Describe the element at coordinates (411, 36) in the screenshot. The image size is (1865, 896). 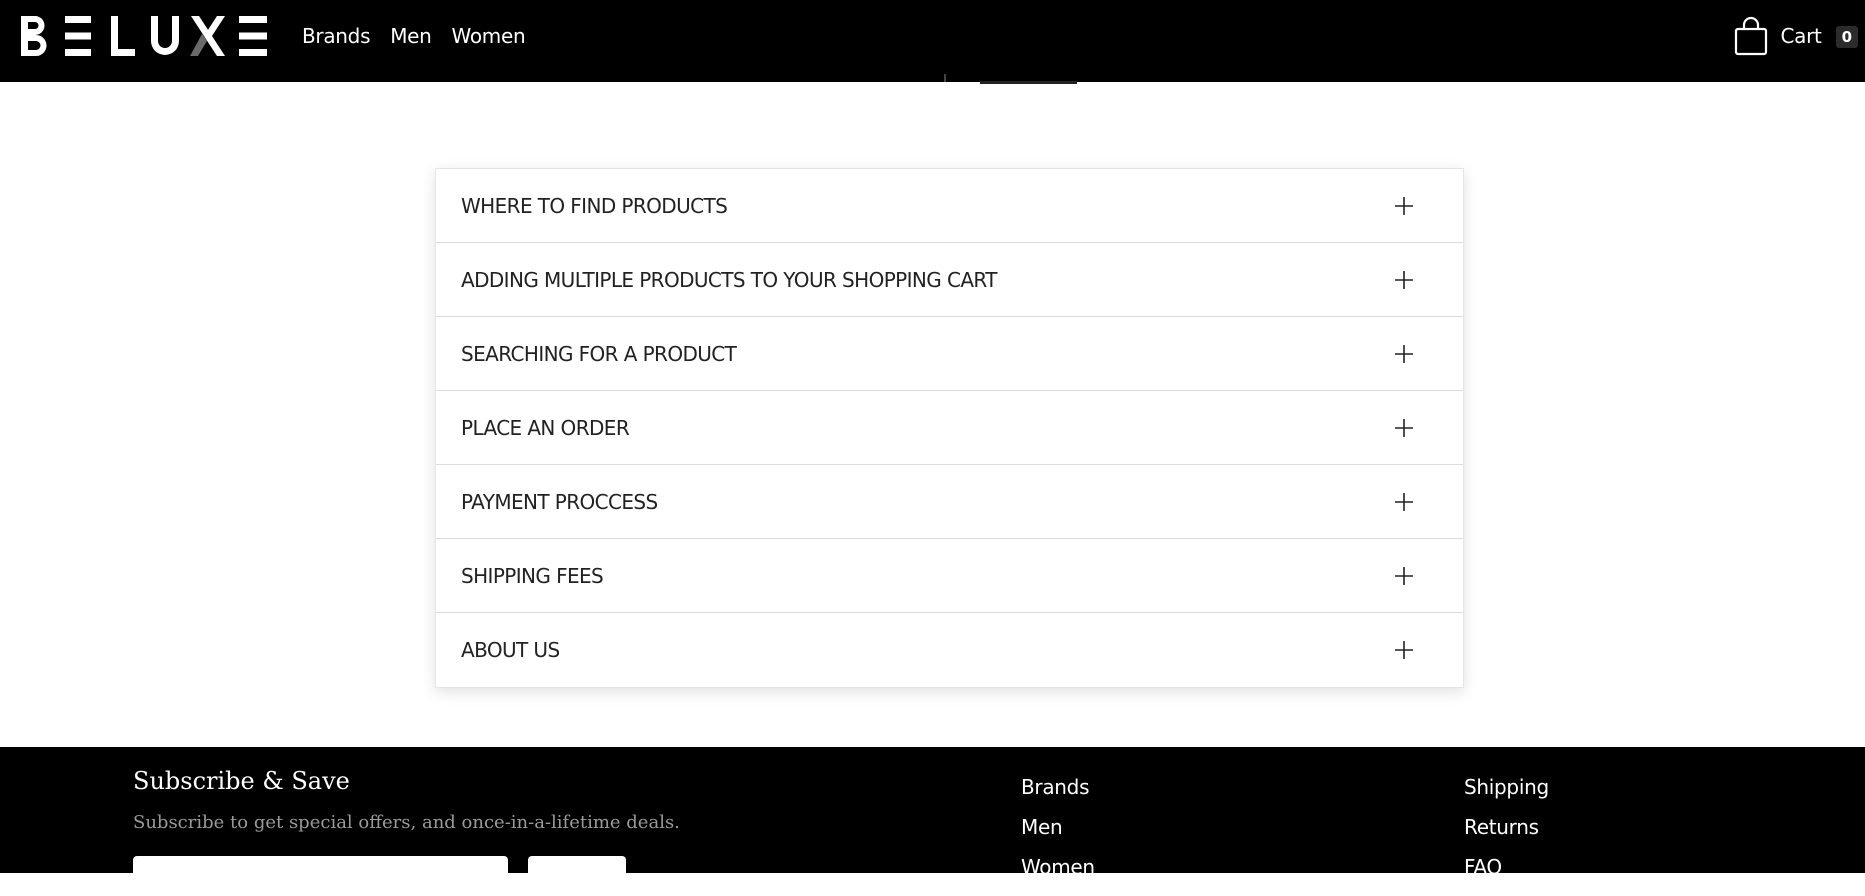
I see `nav-link-men: Men` at that location.